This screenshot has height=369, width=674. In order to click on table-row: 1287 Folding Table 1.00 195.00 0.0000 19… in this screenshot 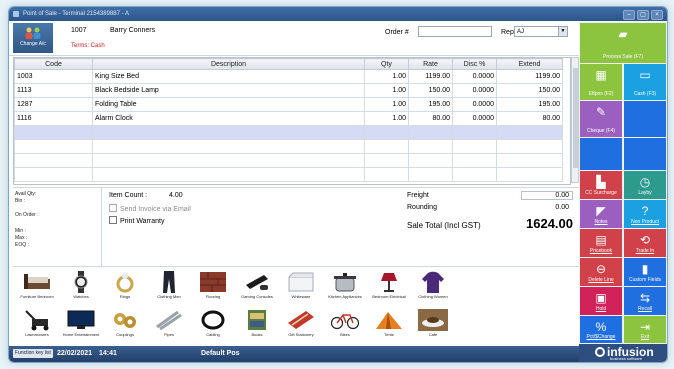, I will do `click(288, 104)`.